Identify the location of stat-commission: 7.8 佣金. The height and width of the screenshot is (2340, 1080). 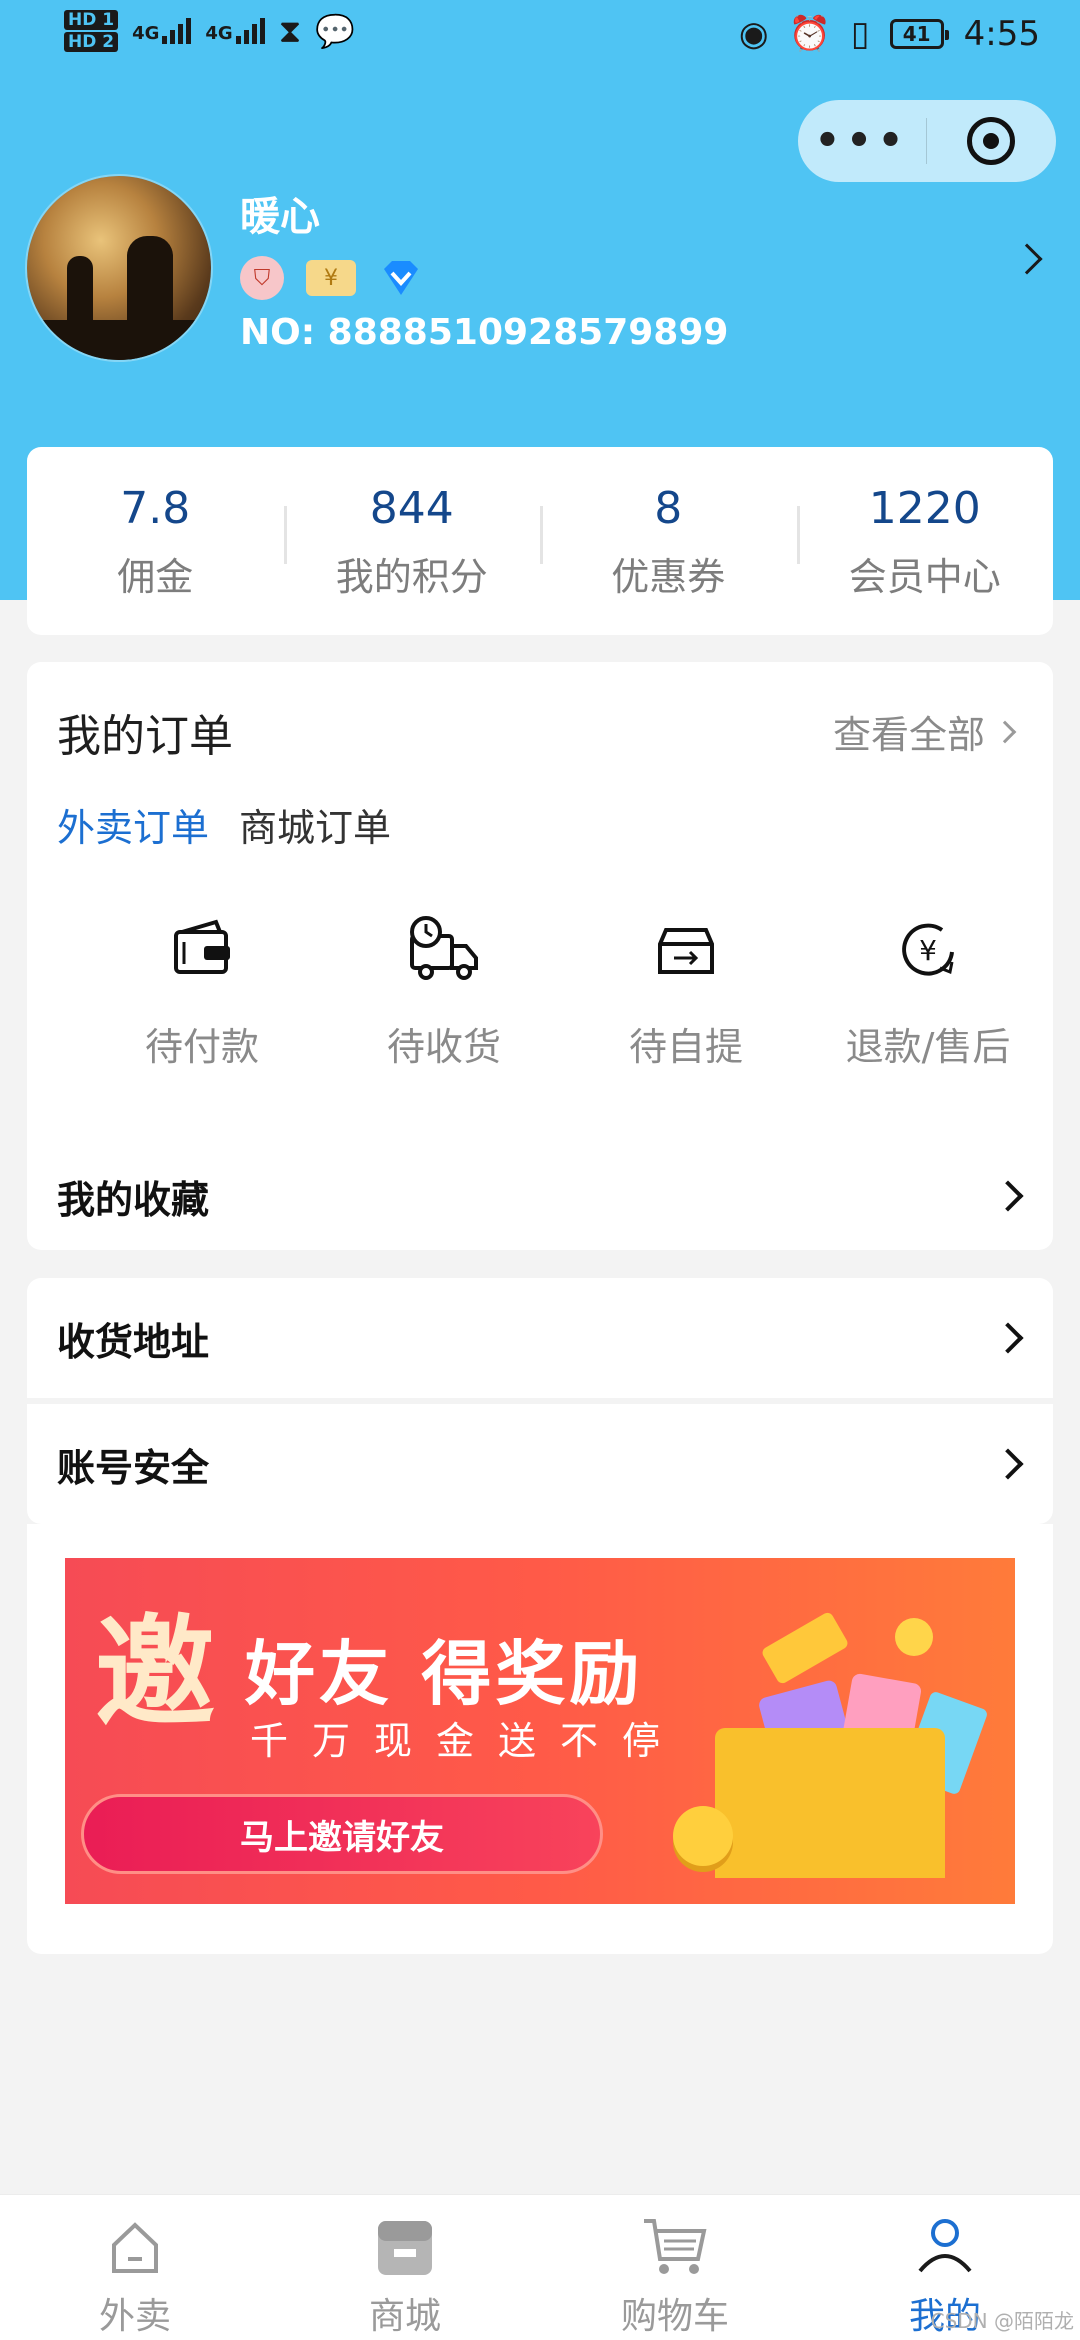
(155, 541).